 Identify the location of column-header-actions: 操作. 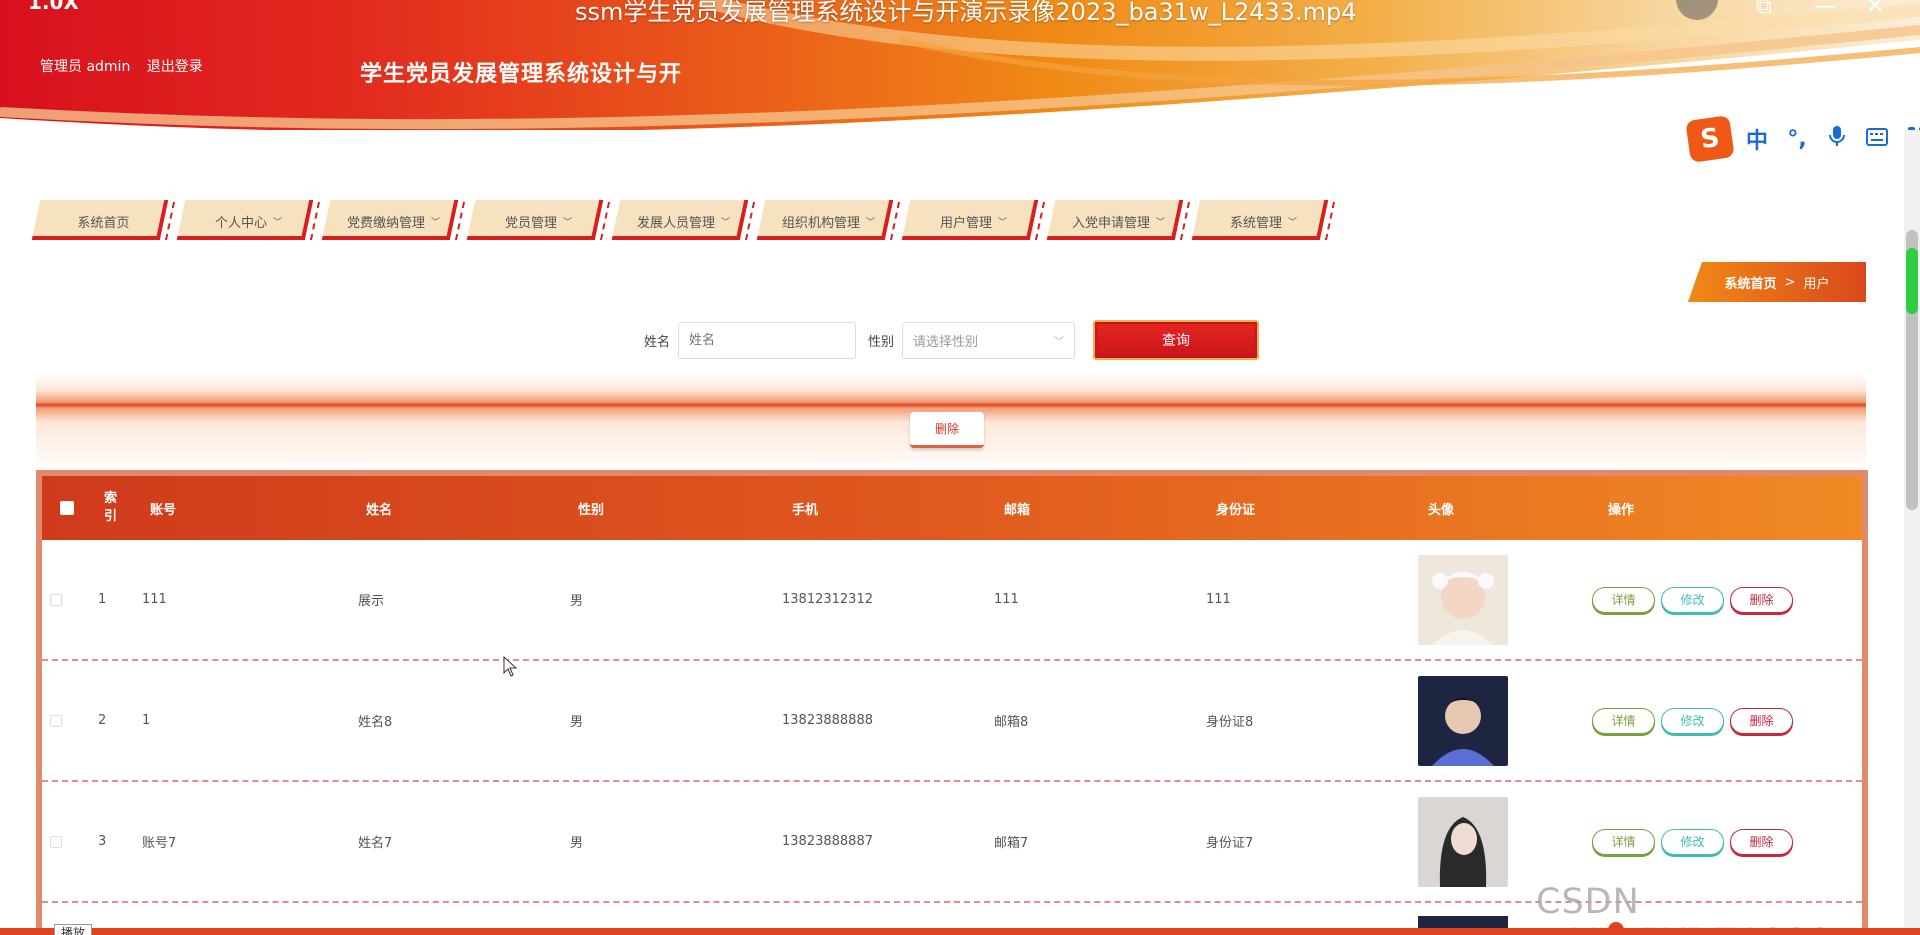
(1621, 510).